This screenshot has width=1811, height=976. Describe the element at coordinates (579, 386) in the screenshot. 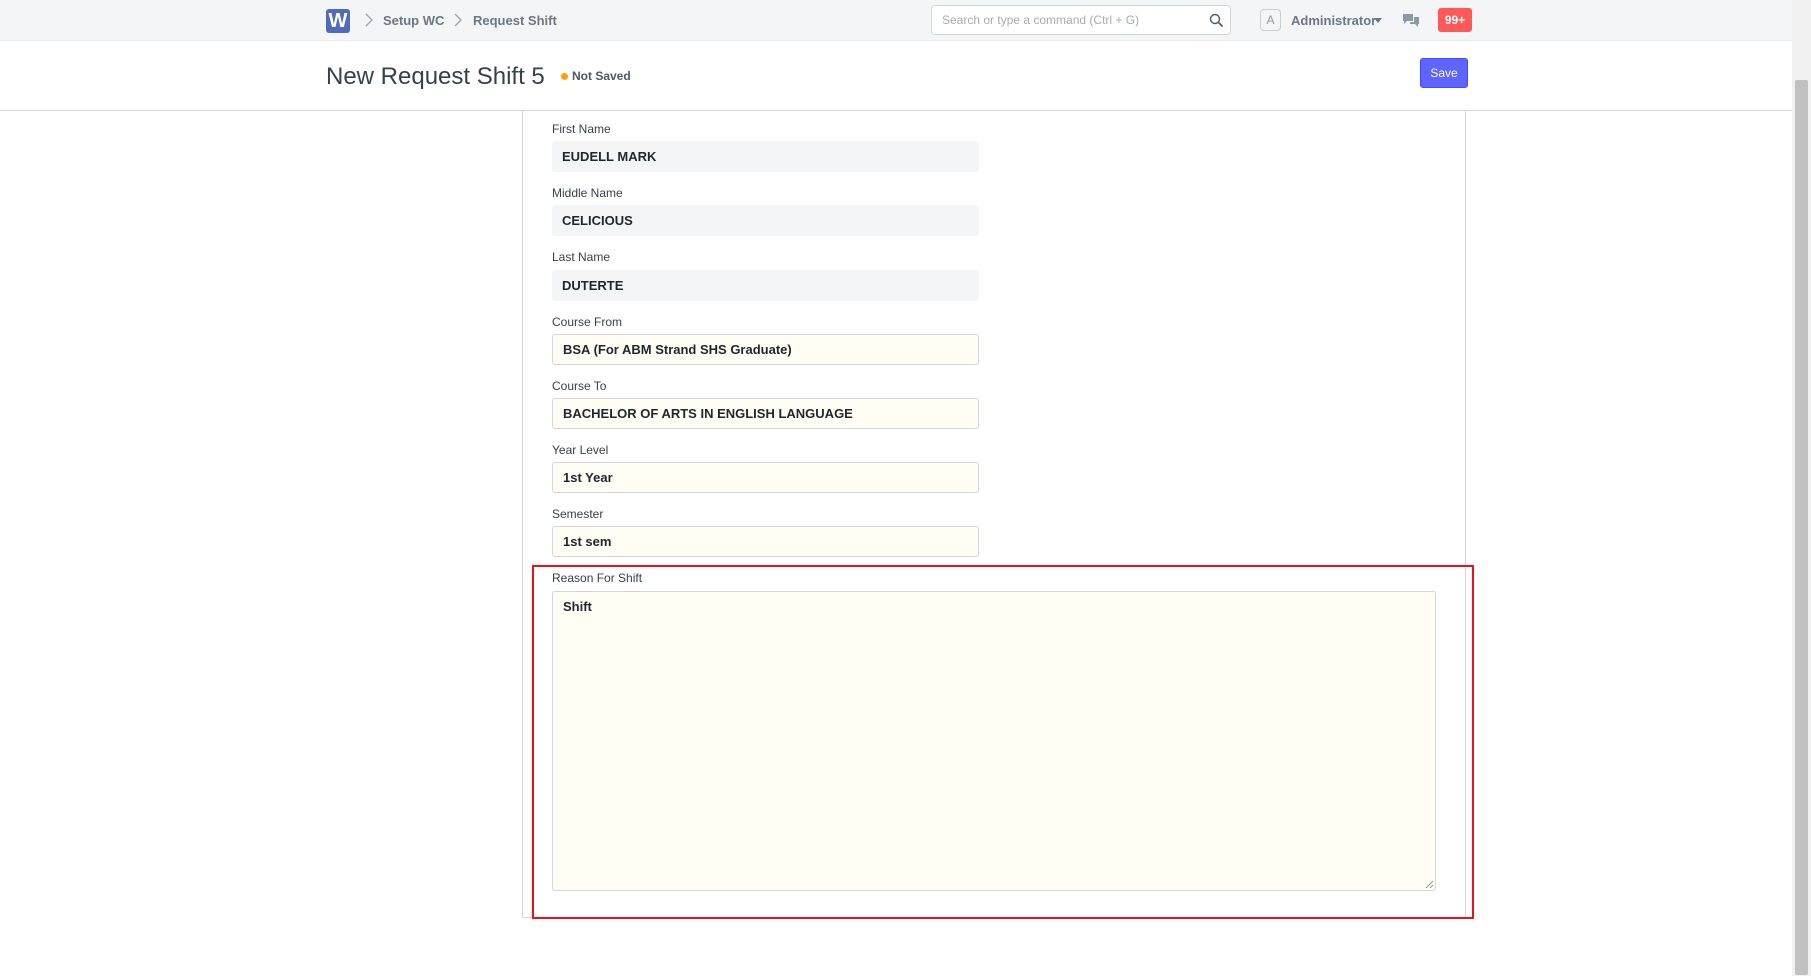

I see `course-to-label: Course To` at that location.